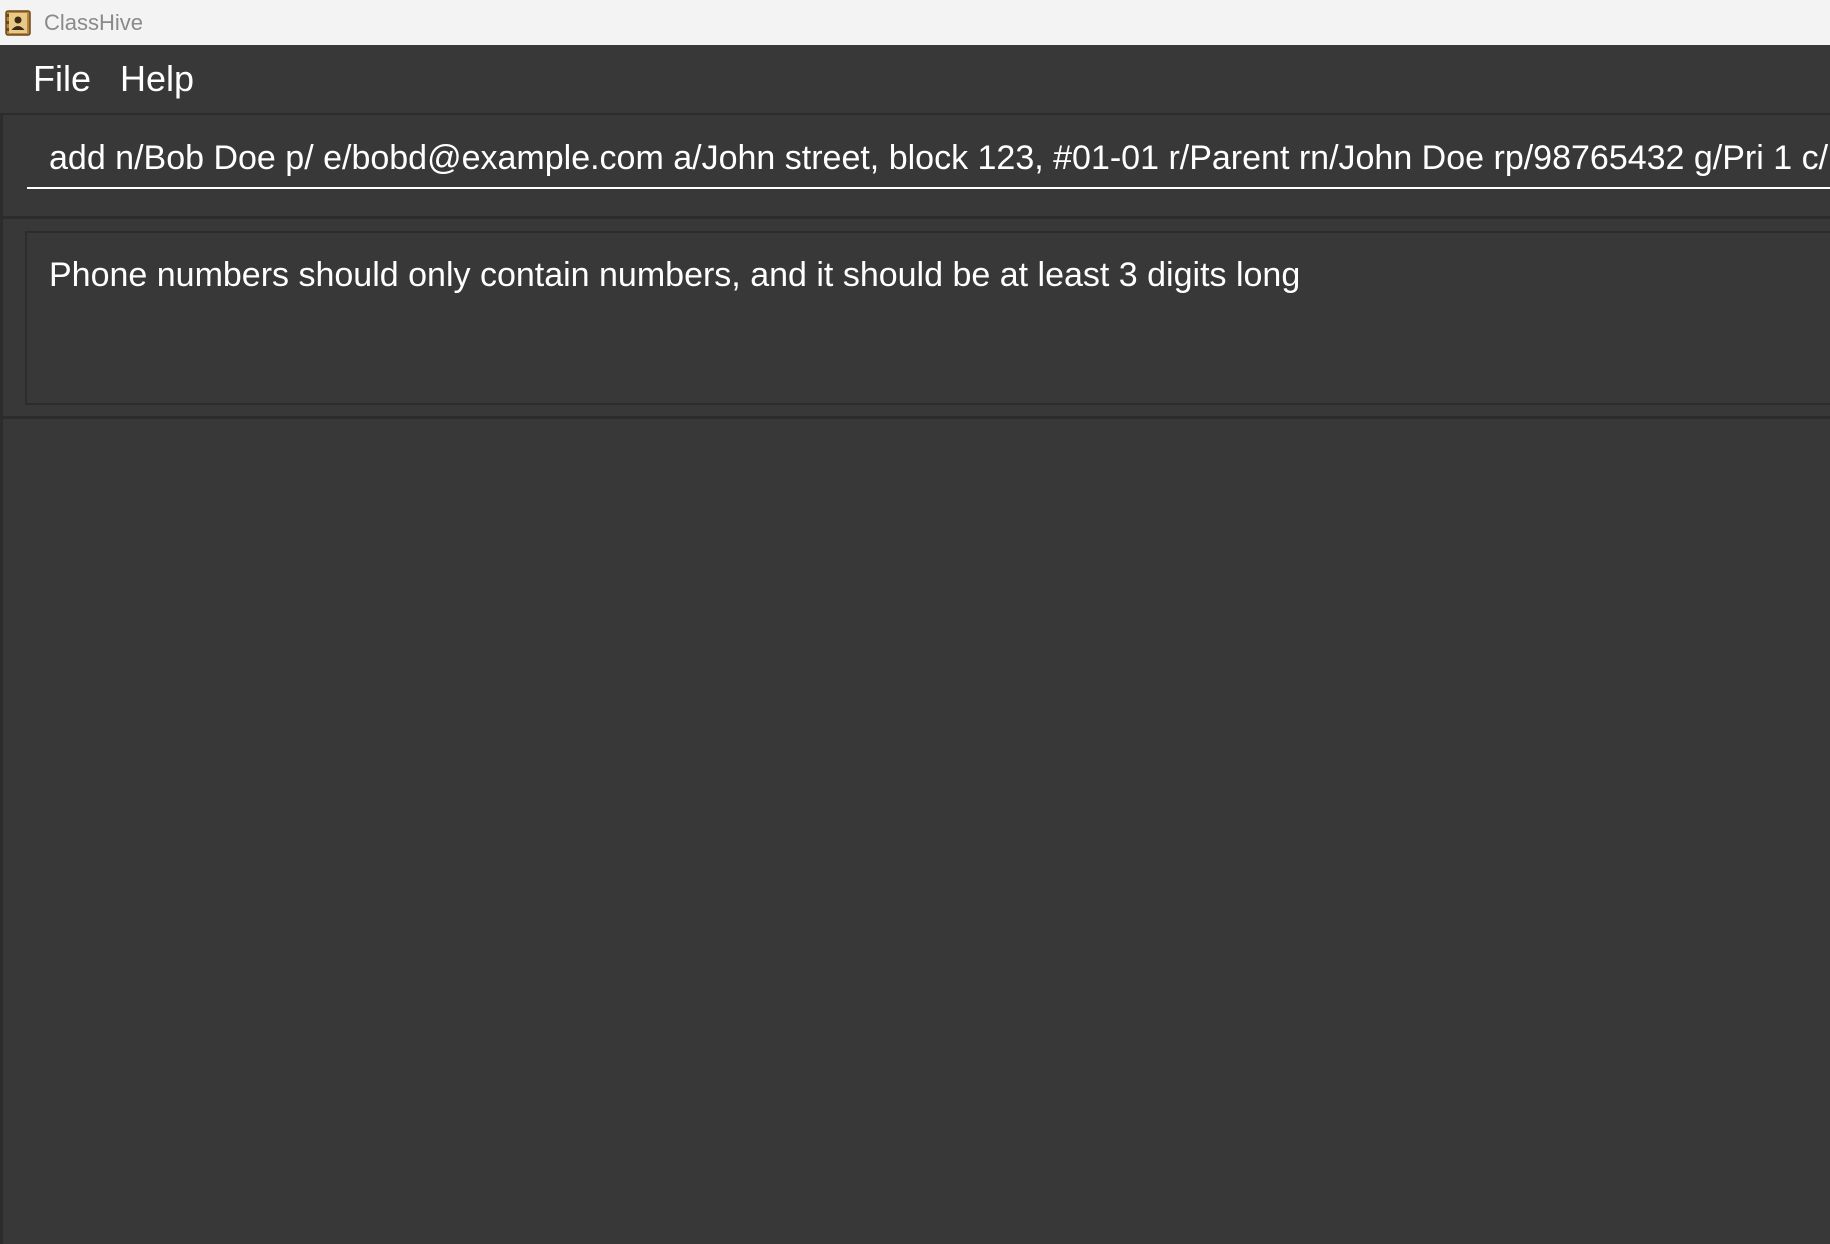 The image size is (1830, 1244). I want to click on menu-file: File, so click(62, 79).